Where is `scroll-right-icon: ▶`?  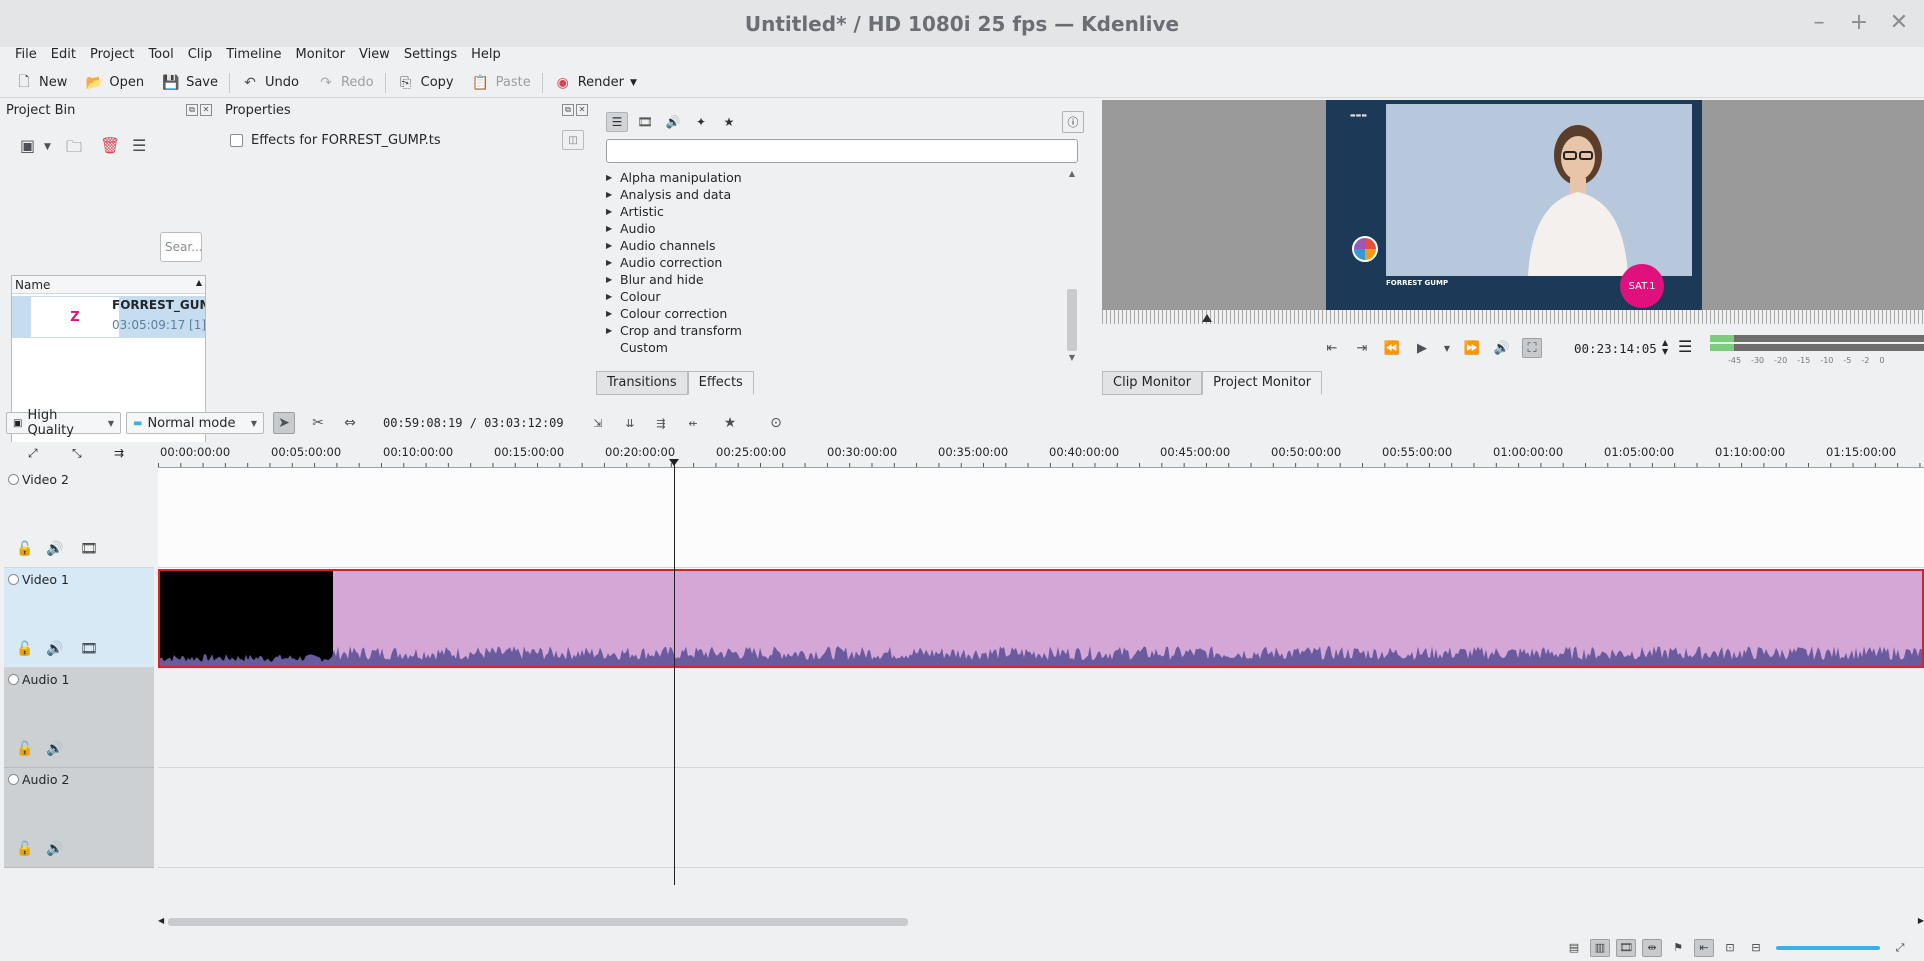
scroll-right-icon: ▶ is located at coordinates (1921, 920).